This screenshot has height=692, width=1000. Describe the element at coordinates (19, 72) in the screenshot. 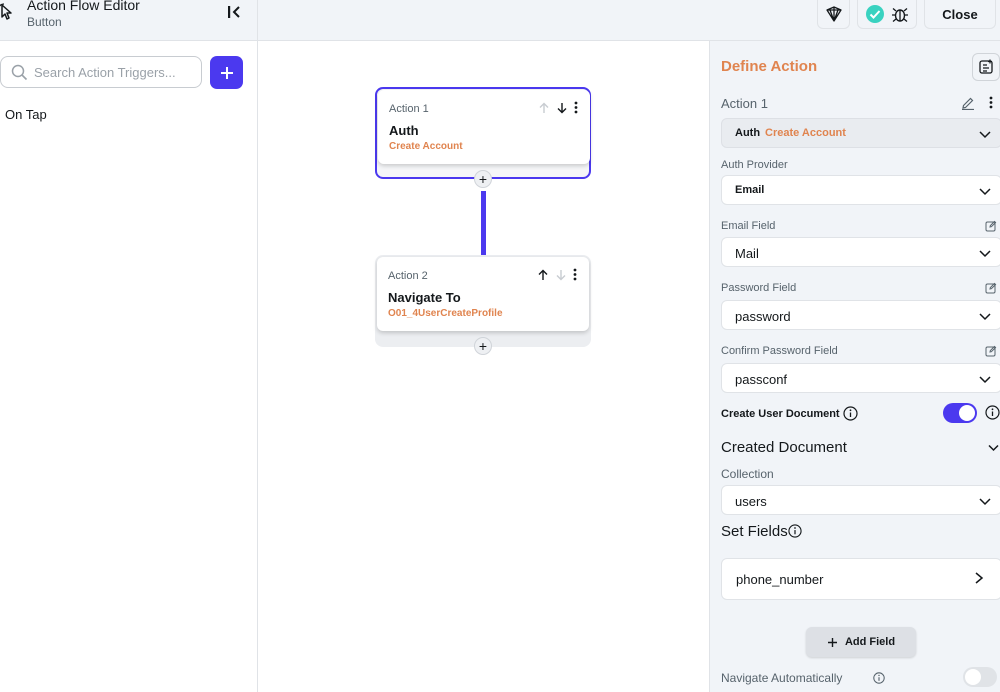

I see `search-icon` at that location.